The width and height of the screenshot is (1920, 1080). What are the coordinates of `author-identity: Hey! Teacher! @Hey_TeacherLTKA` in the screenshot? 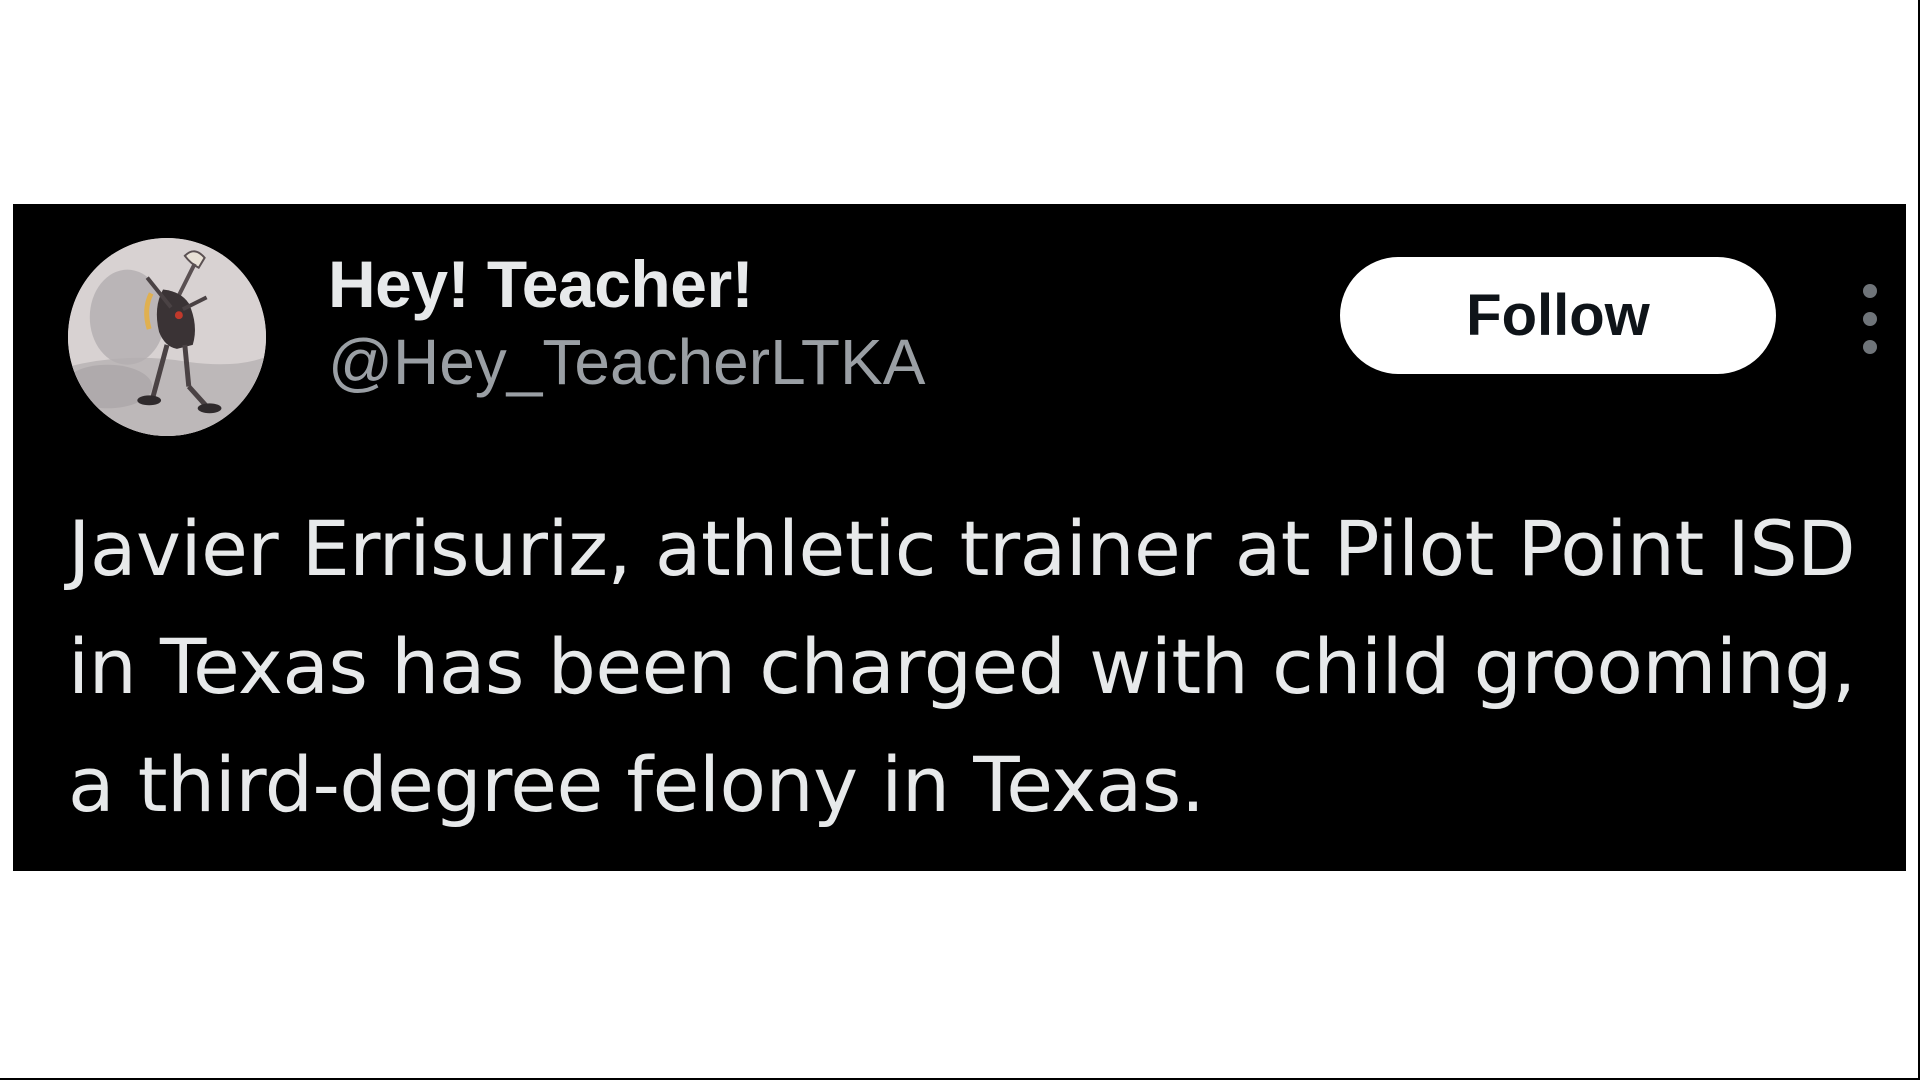 It's located at (626, 323).